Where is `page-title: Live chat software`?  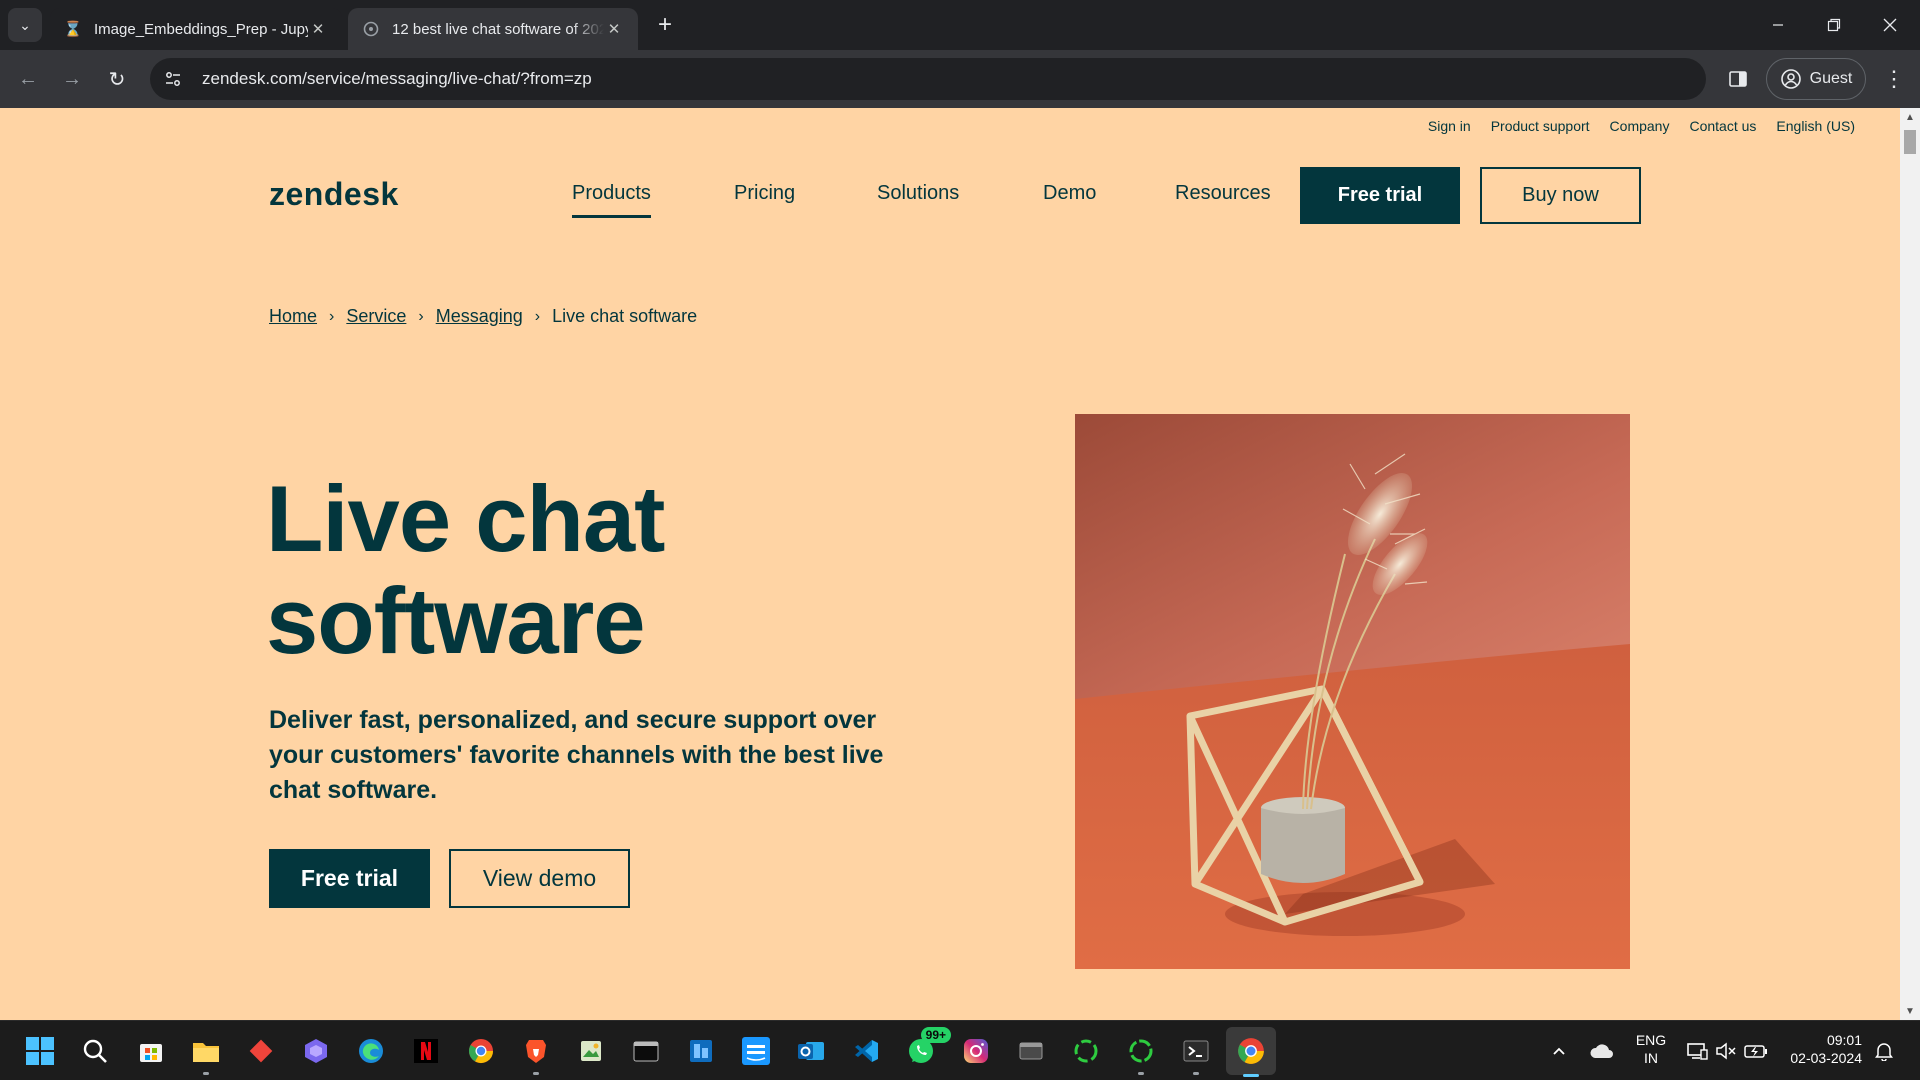 page-title: Live chat software is located at coordinates (465, 570).